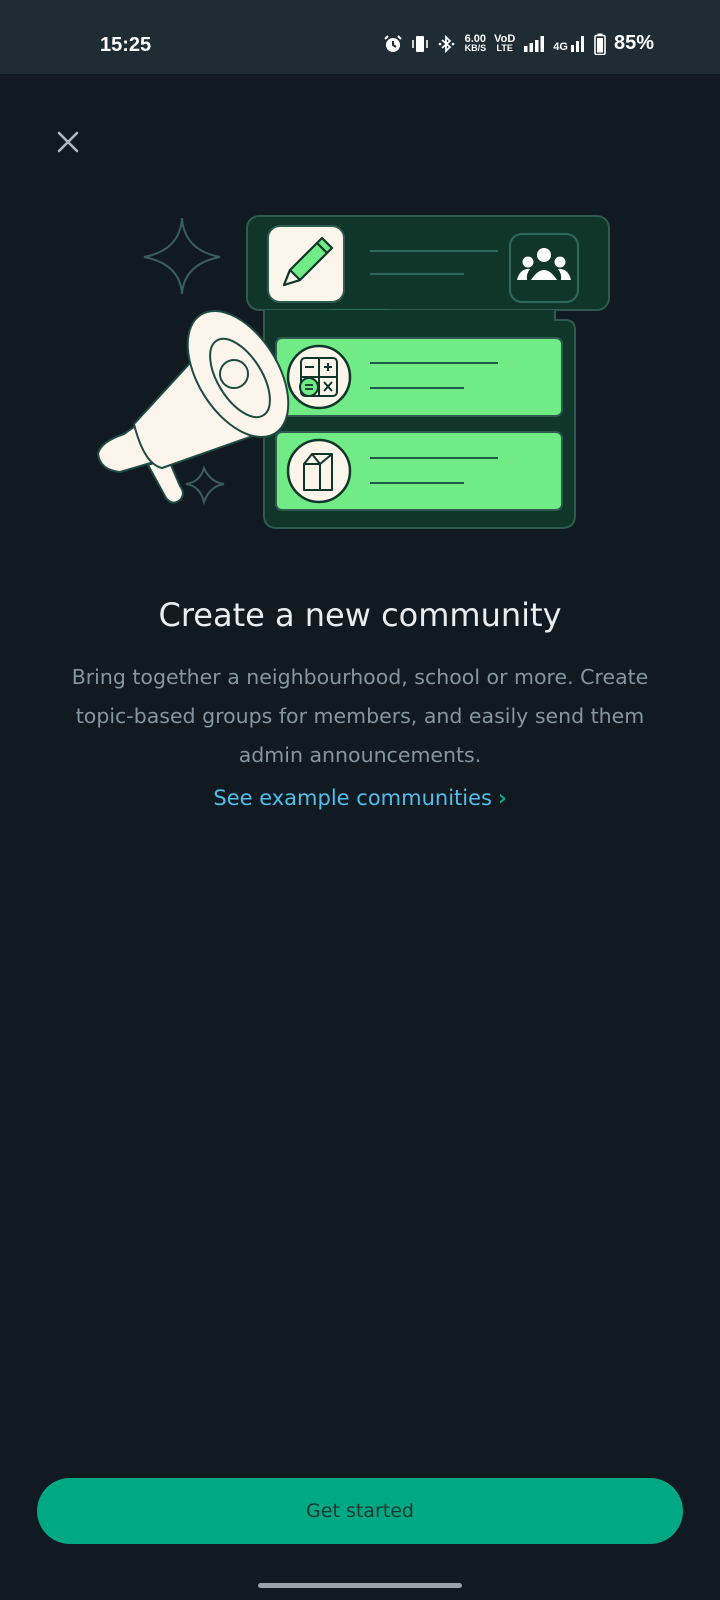  Describe the element at coordinates (126, 45) in the screenshot. I see `status-time: 15:25` at that location.